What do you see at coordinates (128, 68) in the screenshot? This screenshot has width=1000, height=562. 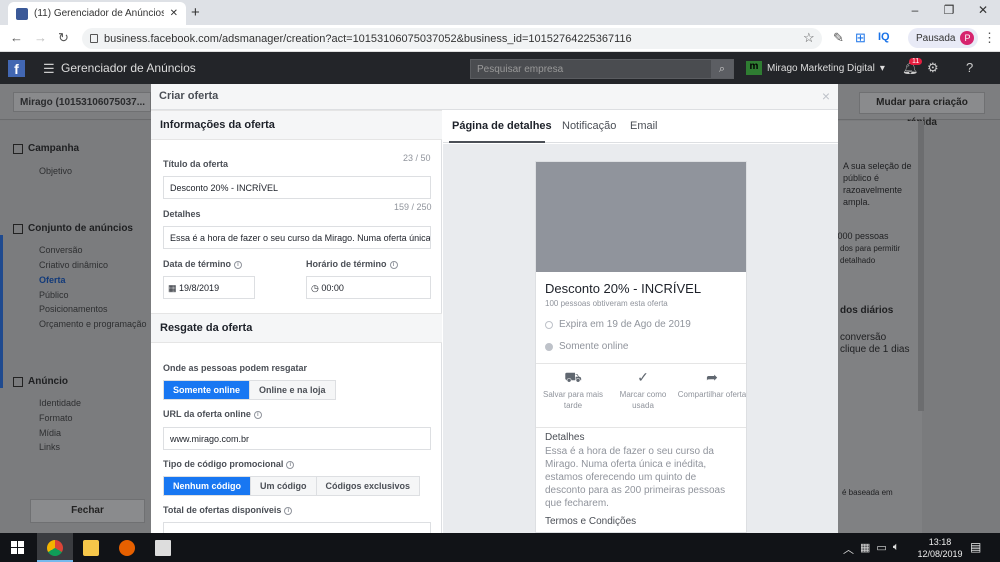 I see `app-title: Gerenciador de Anúncios` at bounding box center [128, 68].